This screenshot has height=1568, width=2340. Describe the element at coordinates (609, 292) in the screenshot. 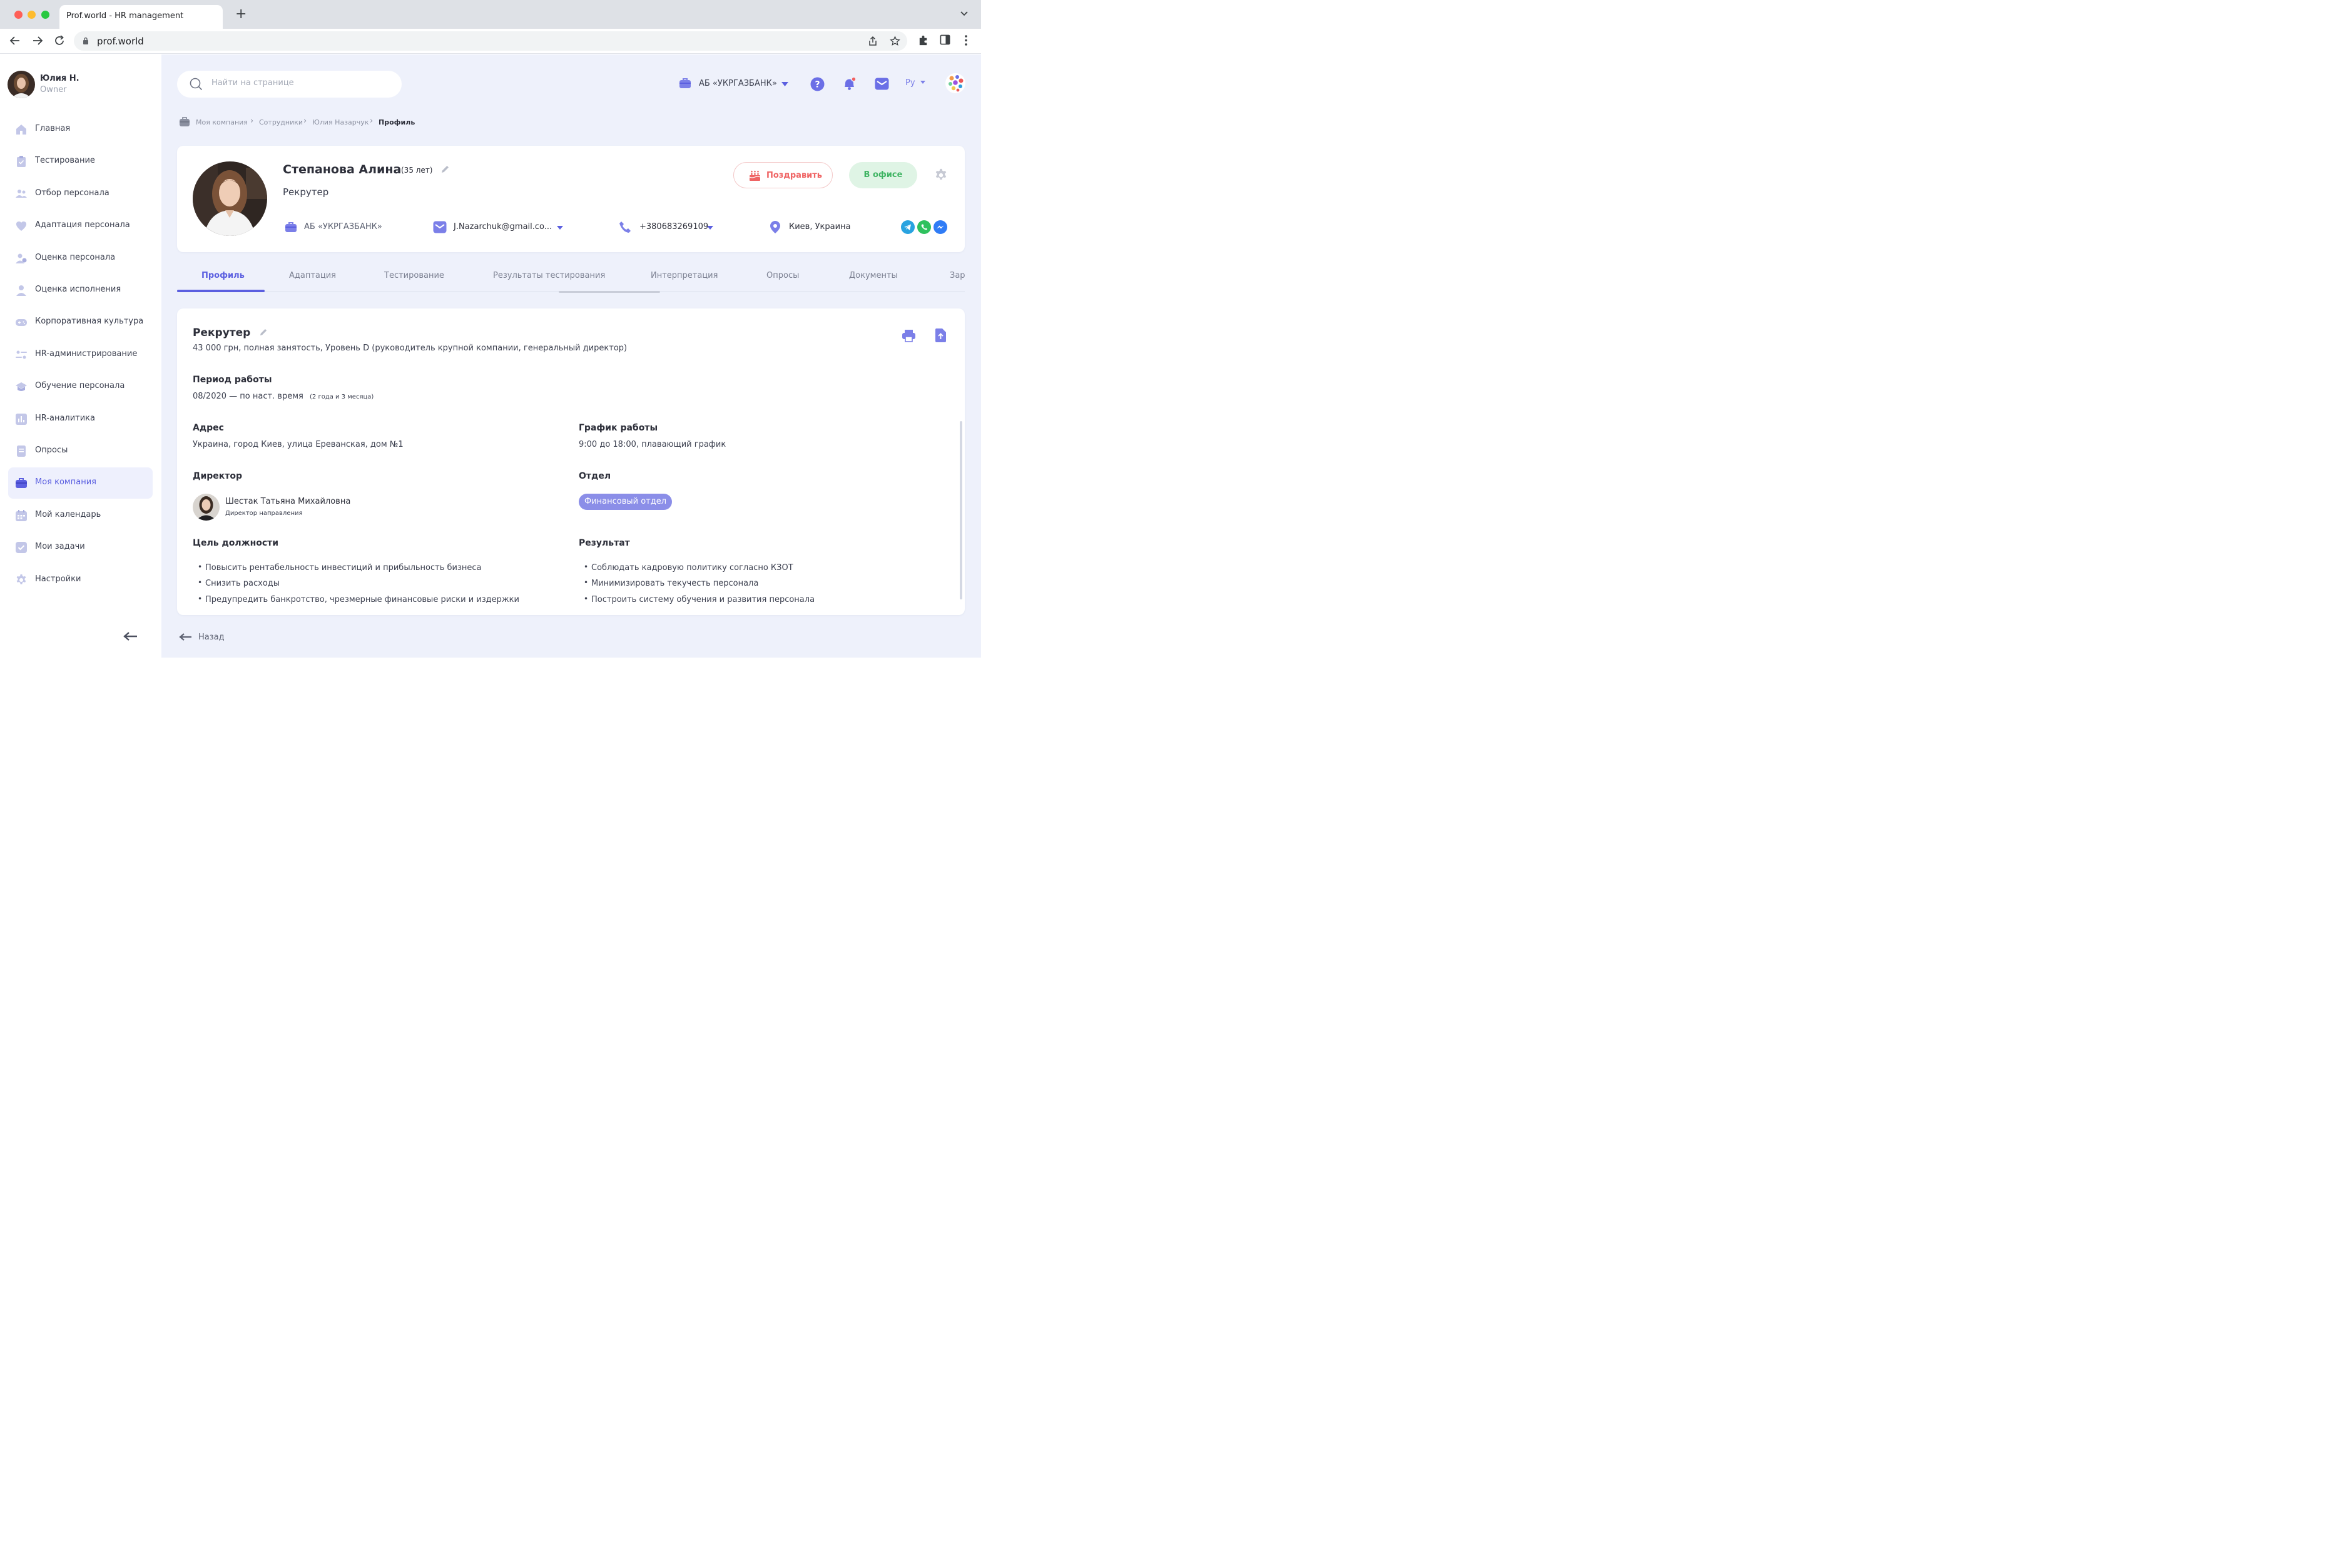

I see `tabs-scrollbar` at that location.